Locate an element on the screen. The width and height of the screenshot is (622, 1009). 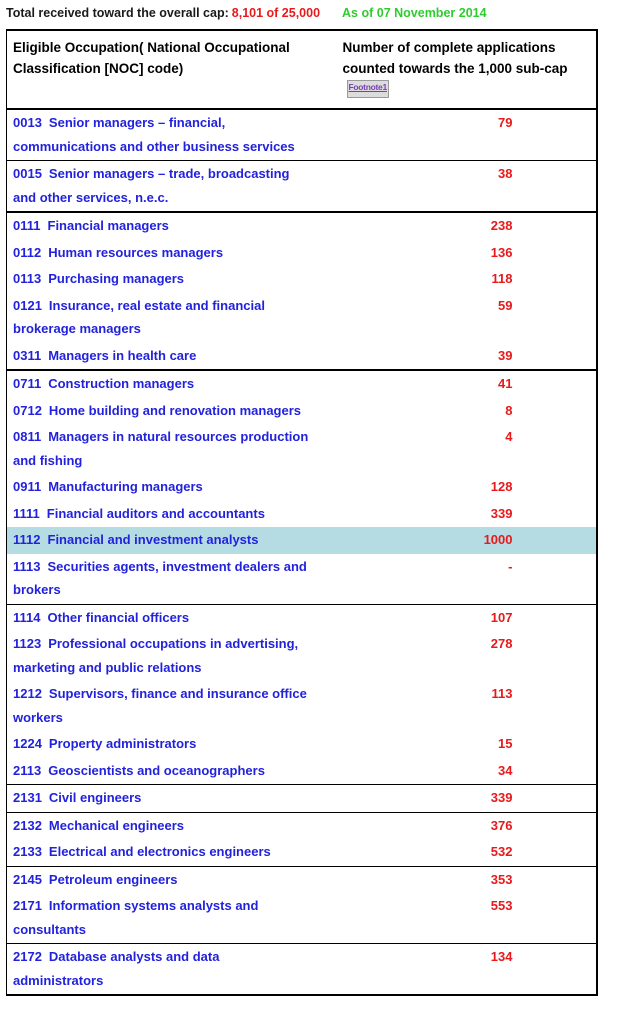
count-value: 15 is located at coordinates (505, 743).